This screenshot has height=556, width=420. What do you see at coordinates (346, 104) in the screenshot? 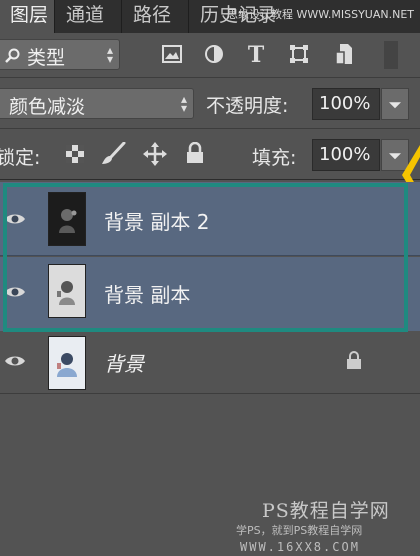
I see `opacity-input: 100%` at bounding box center [346, 104].